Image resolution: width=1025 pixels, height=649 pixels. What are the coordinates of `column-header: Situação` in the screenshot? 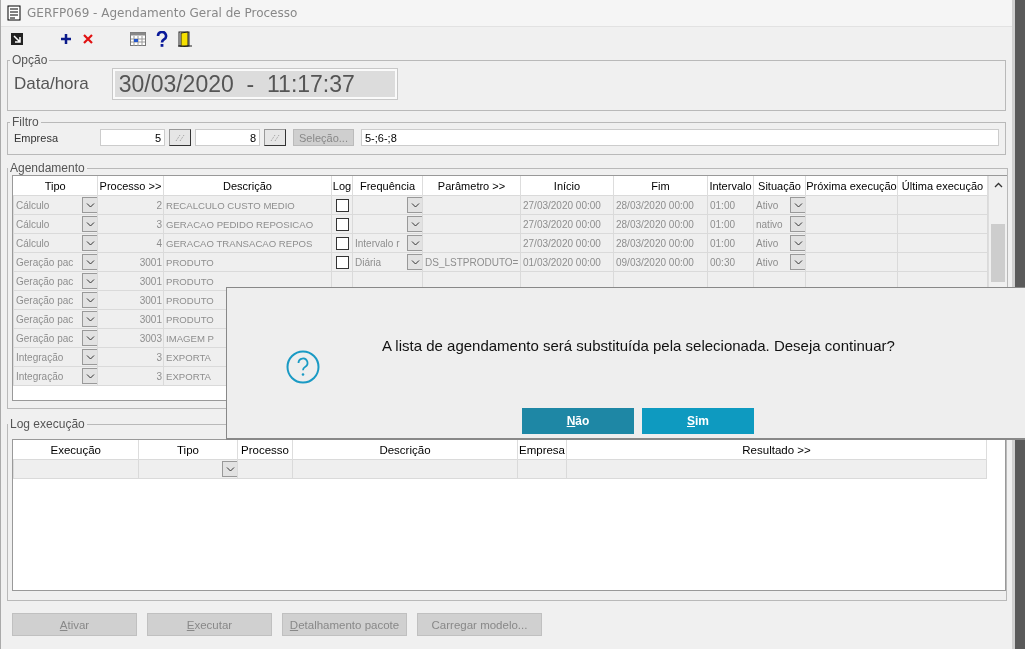 It's located at (779, 186).